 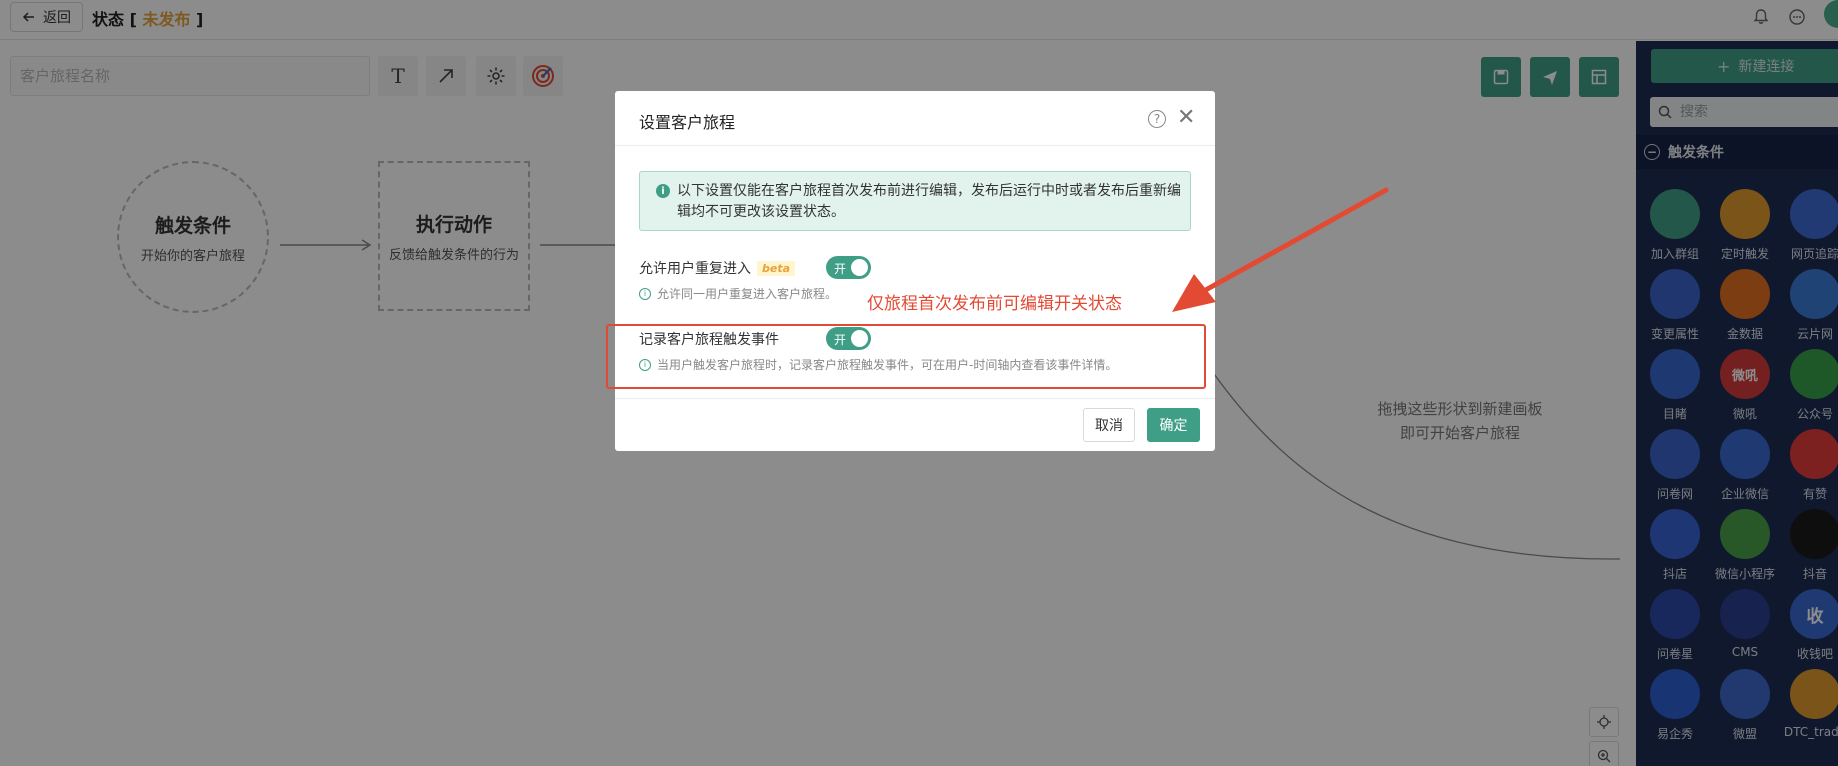 I want to click on cancel-button: 取消, so click(x=1109, y=425).